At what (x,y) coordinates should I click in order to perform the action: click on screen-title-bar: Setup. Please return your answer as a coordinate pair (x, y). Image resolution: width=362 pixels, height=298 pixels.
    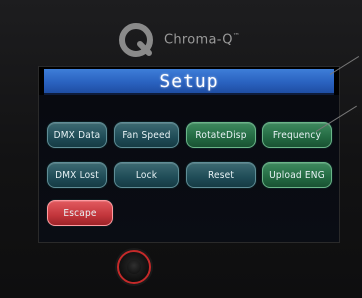
    Looking at the image, I should click on (189, 82).